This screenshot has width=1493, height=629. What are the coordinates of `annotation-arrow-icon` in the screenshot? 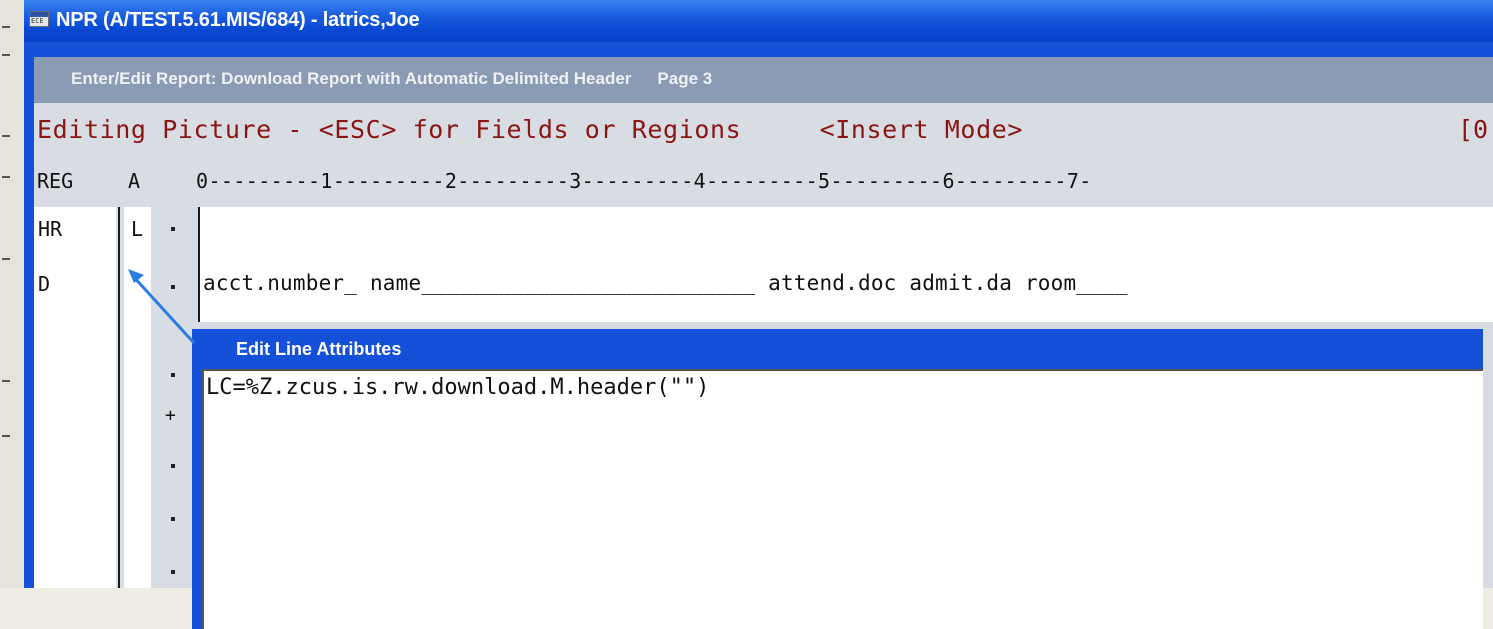 It's located at (162, 307).